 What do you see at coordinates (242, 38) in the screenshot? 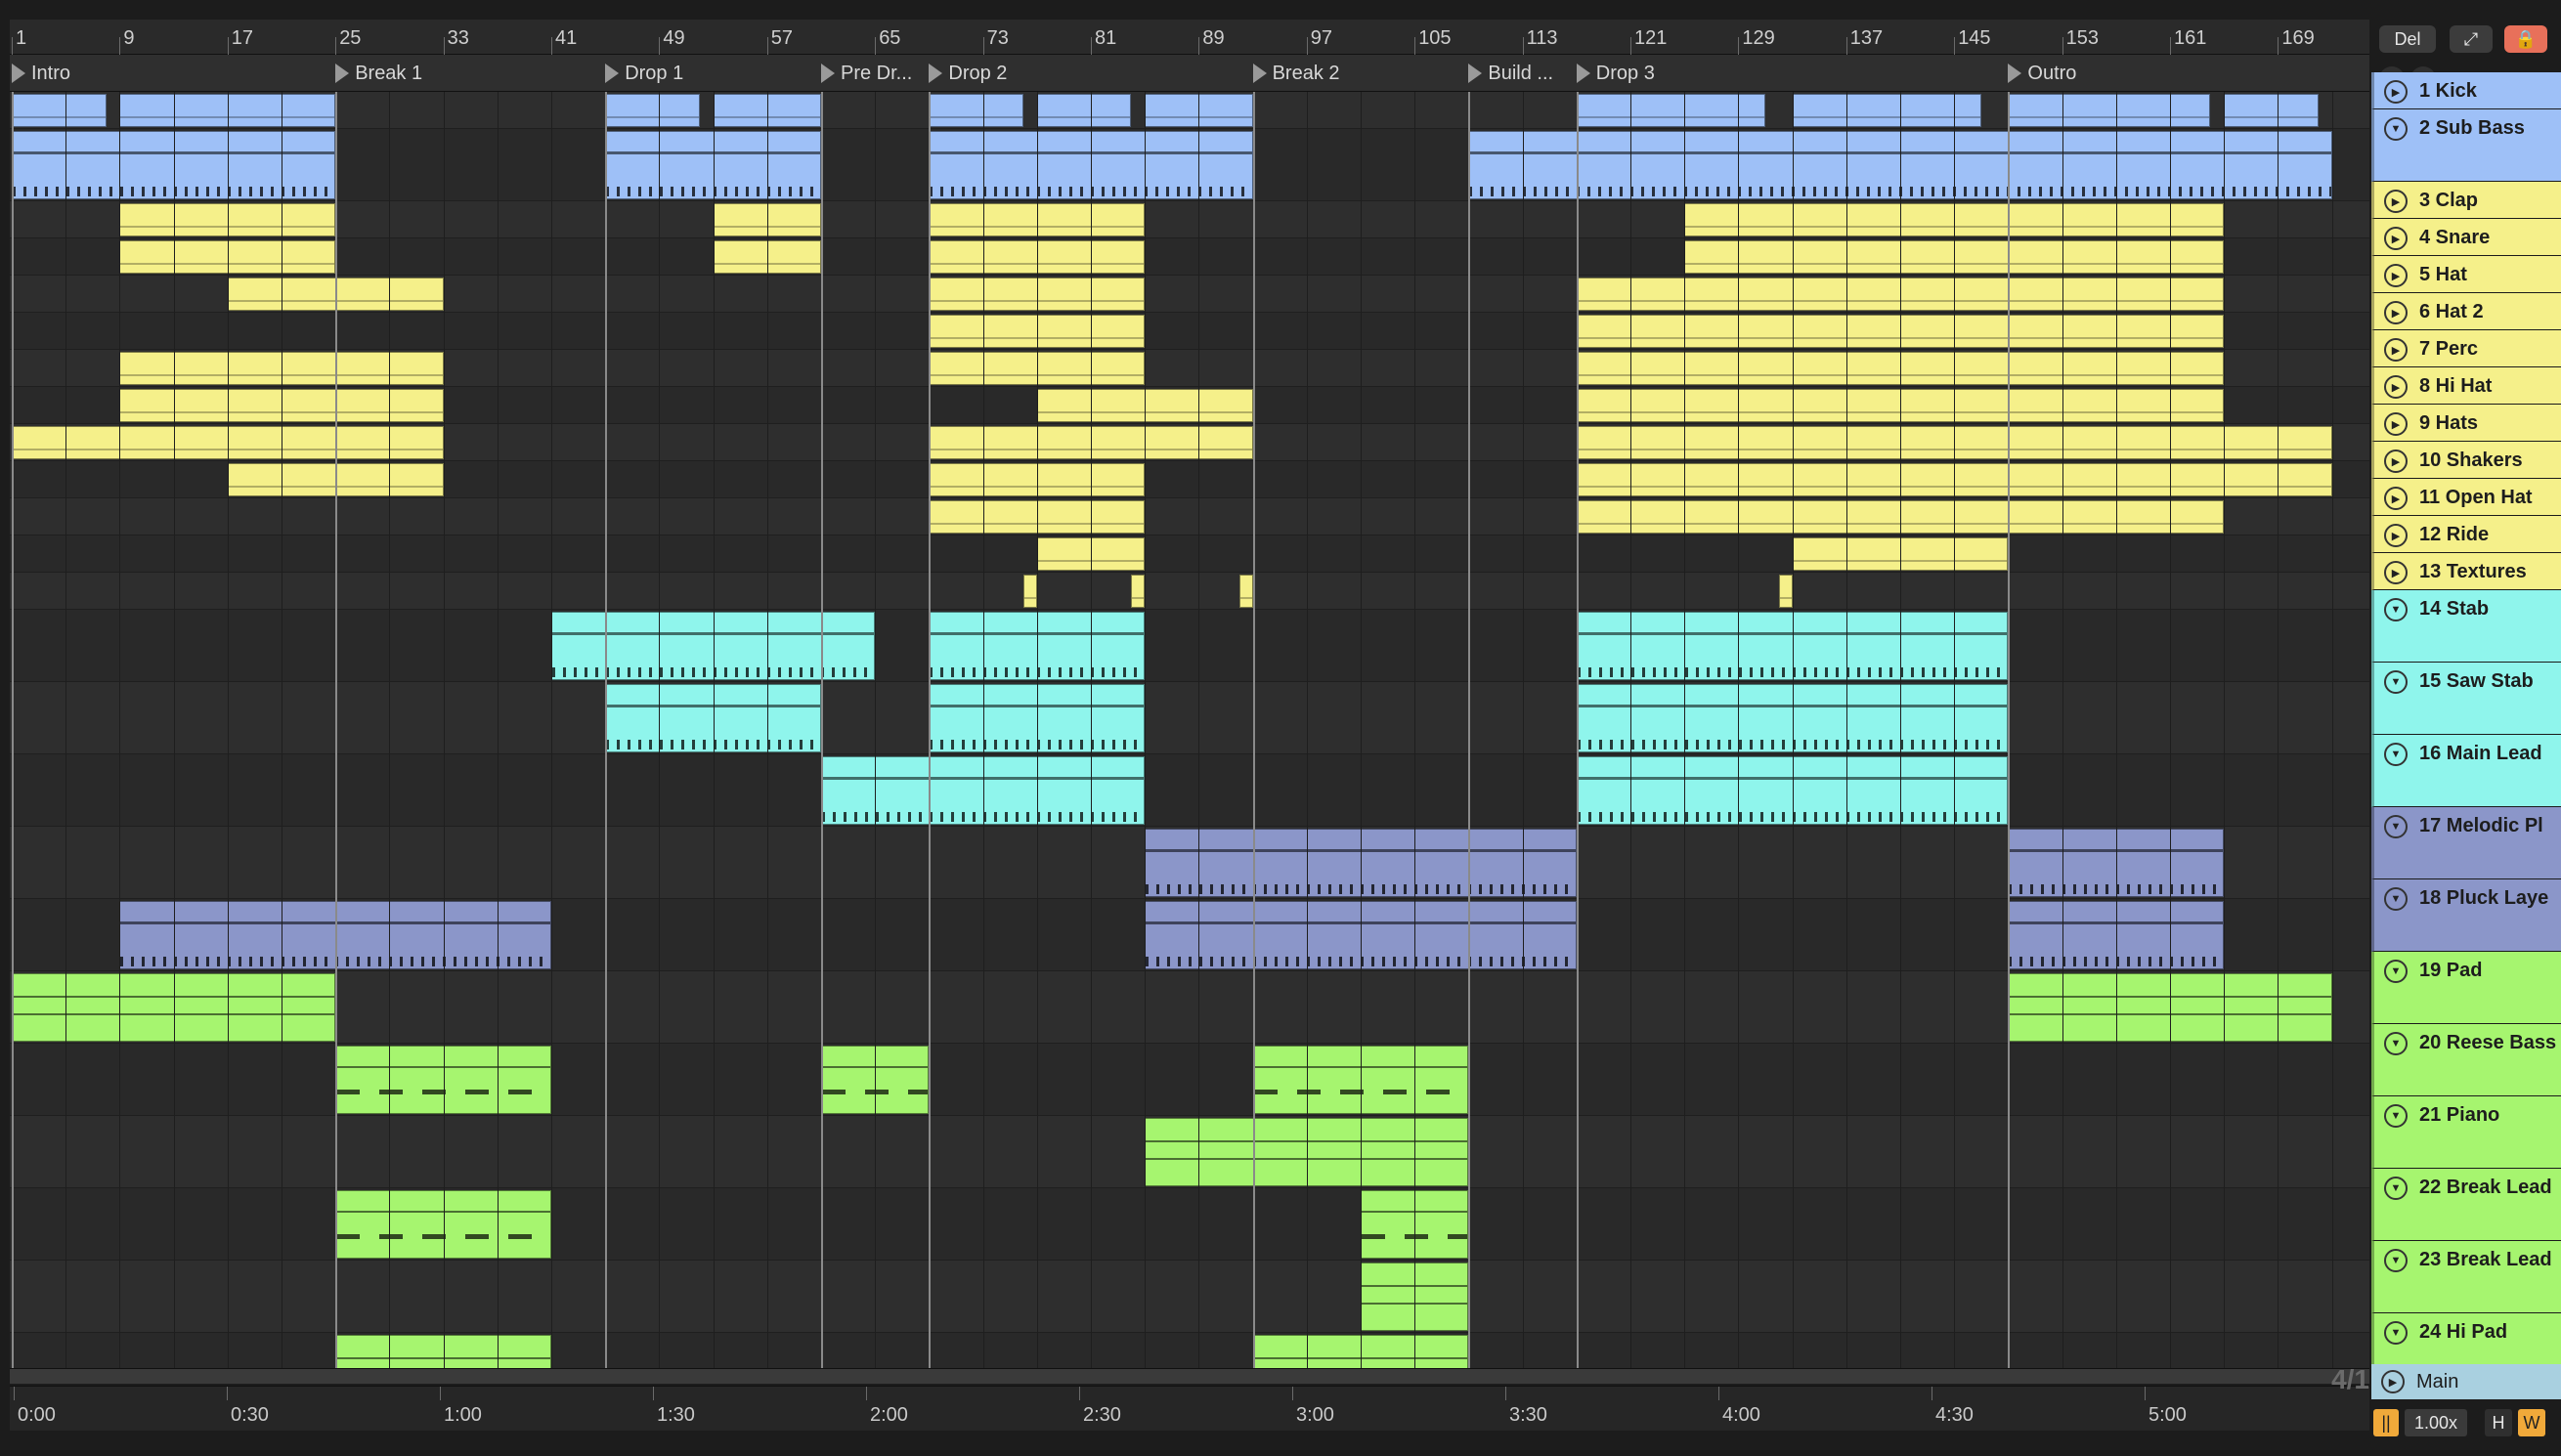
I see `bar-number-label: 17` at bounding box center [242, 38].